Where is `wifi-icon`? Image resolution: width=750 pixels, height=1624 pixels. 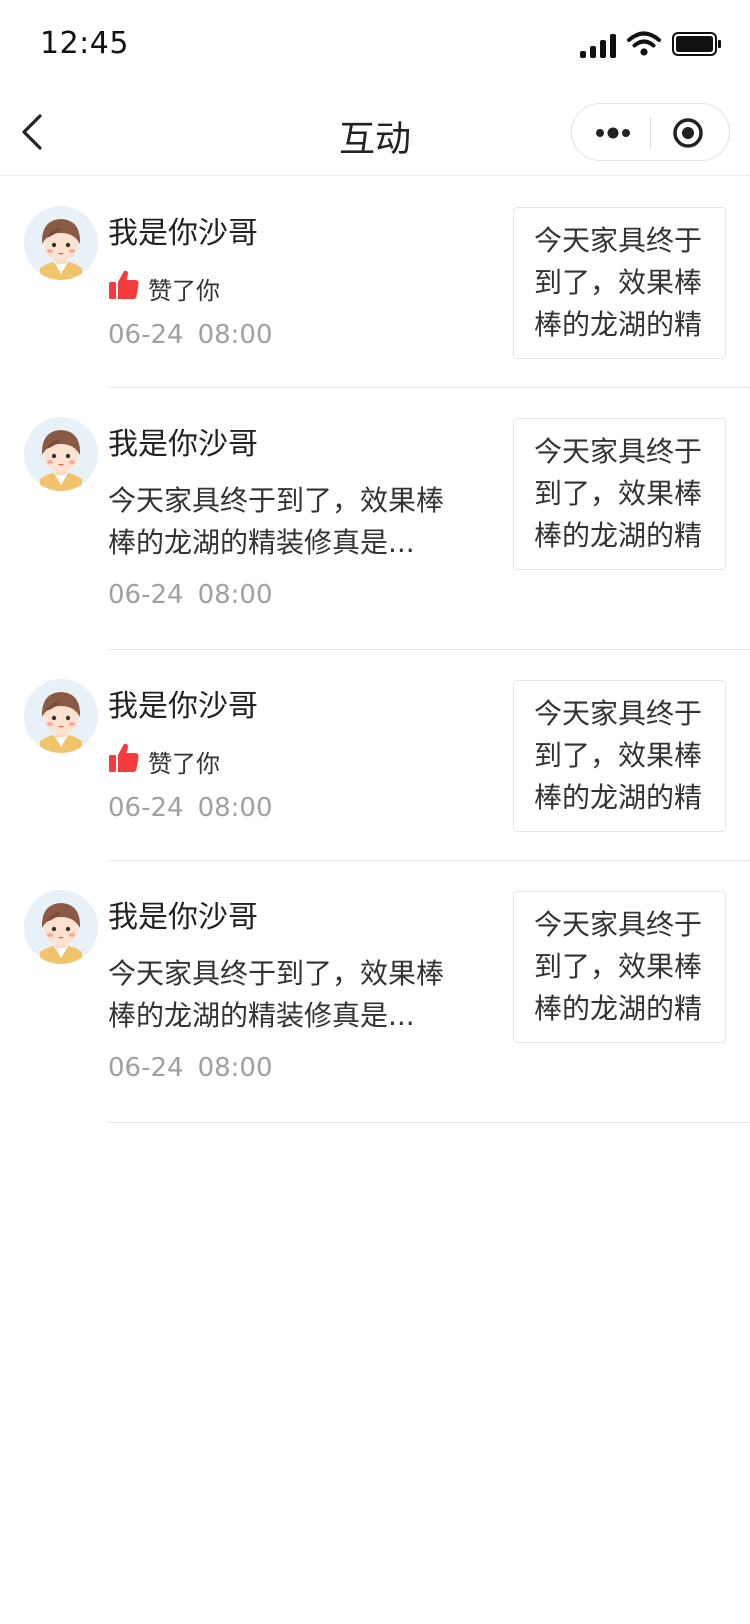
wifi-icon is located at coordinates (644, 43).